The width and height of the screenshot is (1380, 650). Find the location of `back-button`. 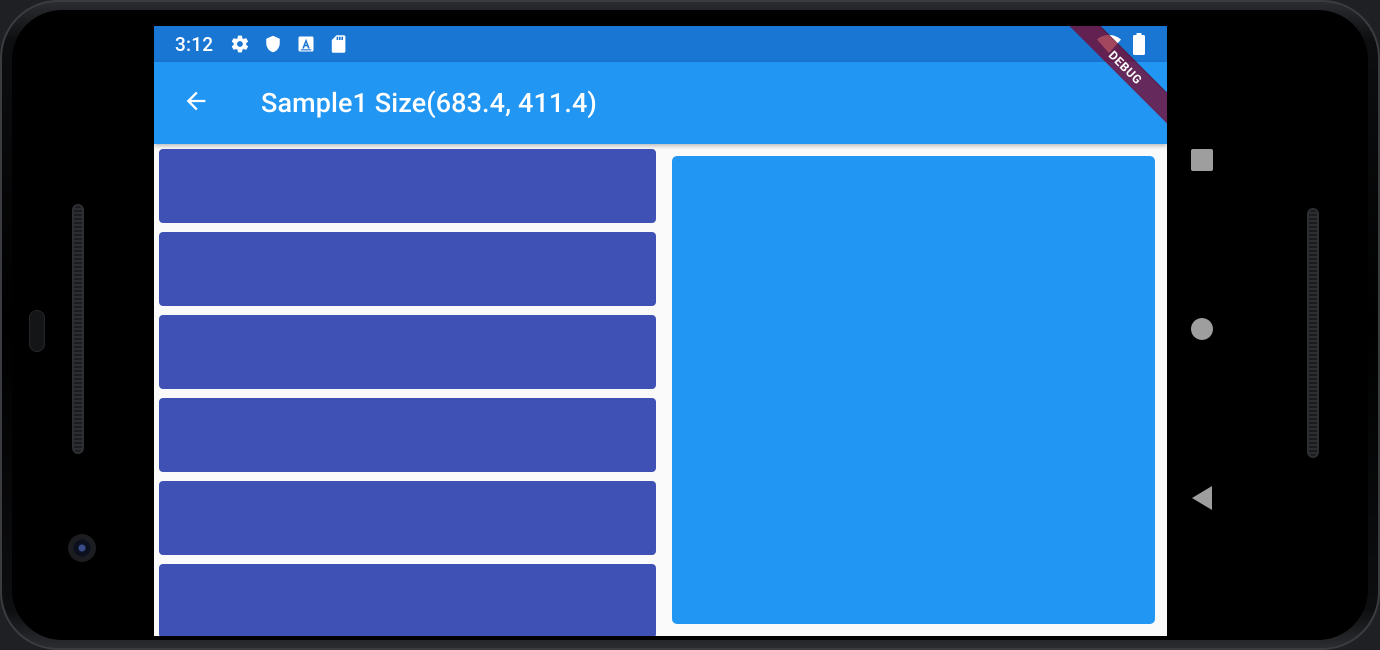

back-button is located at coordinates (196, 103).